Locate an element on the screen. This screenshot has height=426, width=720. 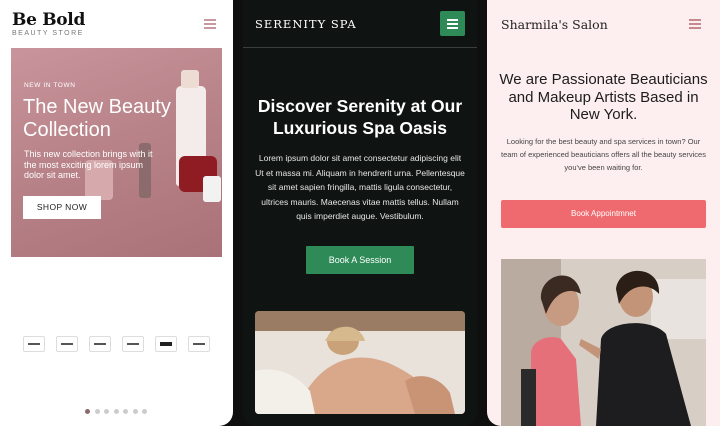
carousel-dot-active is located at coordinates (87, 411).